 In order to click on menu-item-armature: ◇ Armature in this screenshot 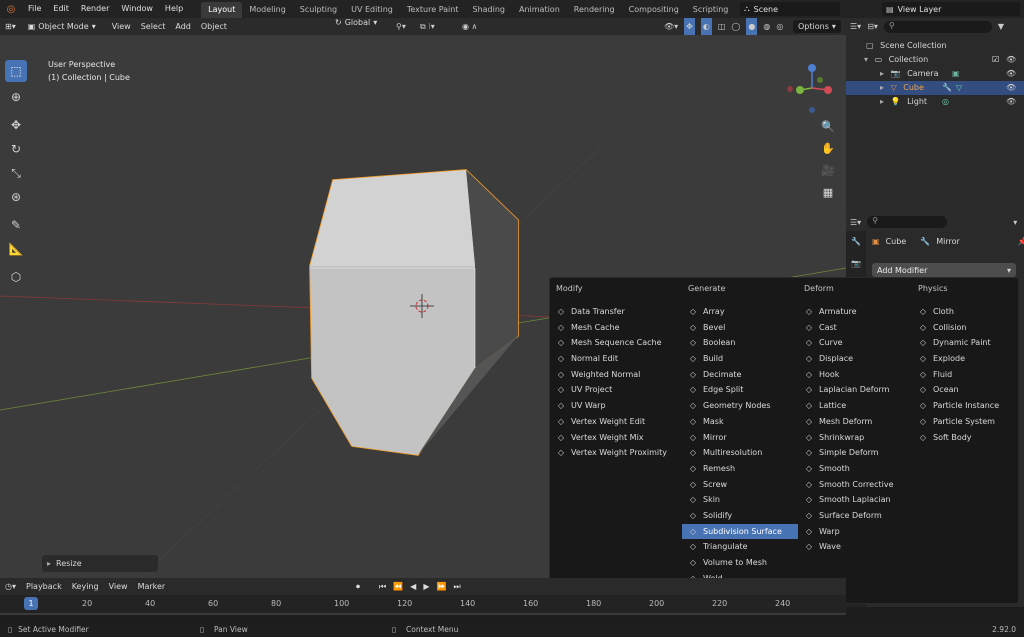, I will do `click(855, 312)`.